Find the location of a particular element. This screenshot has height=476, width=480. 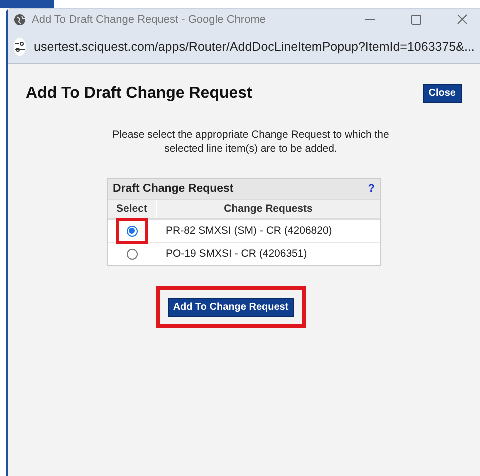

column-header: Change Requests is located at coordinates (268, 209).